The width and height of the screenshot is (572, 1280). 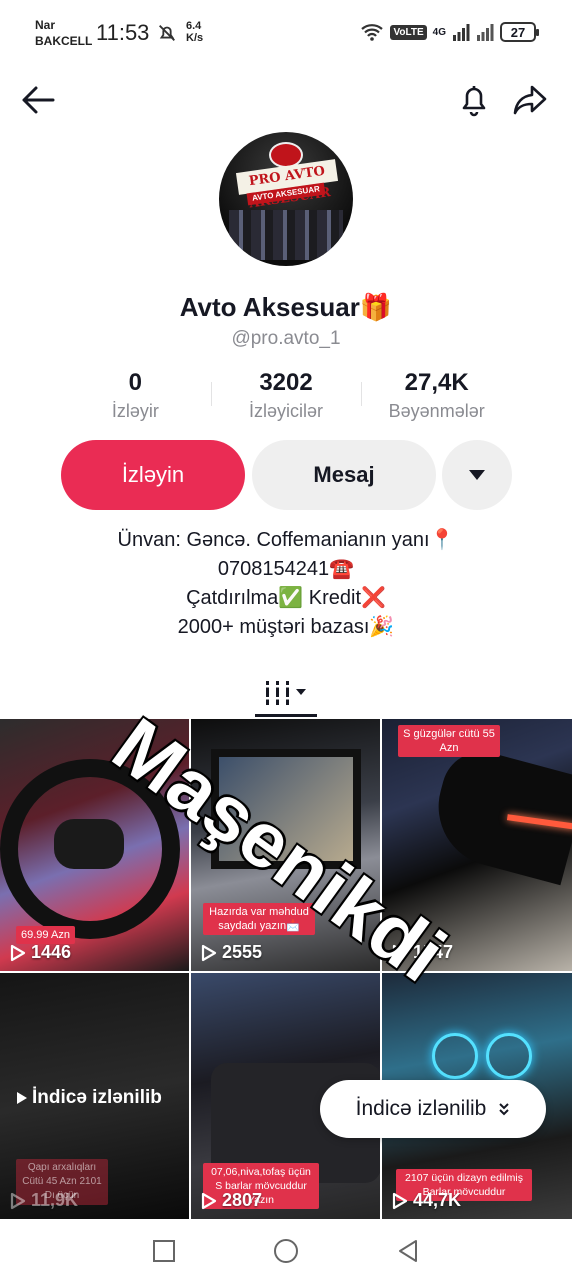 I want to click on grid-videos-icon, so click(x=285, y=693).